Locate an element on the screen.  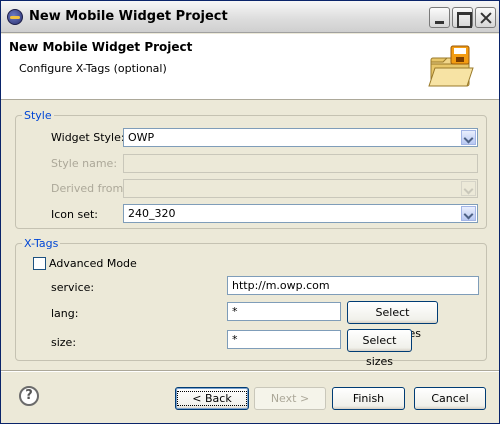
lang-input is located at coordinates (284, 311).